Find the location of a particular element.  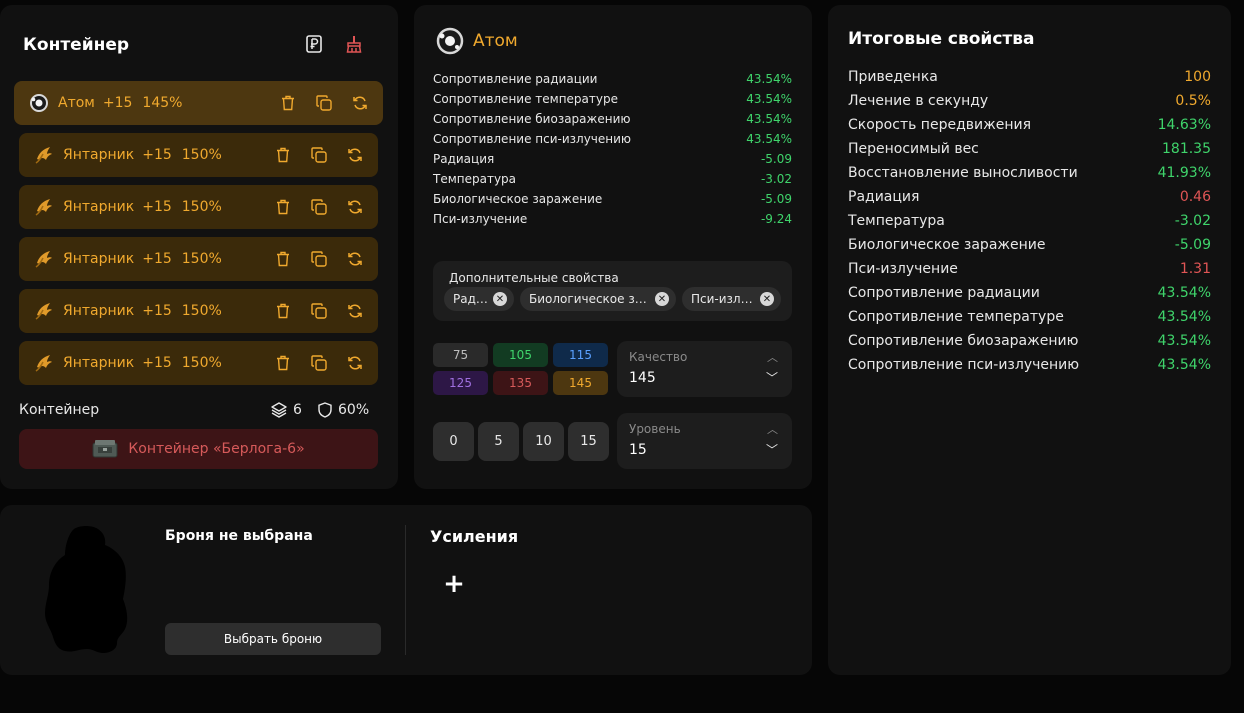

protection-stat: 60% is located at coordinates (343, 410).